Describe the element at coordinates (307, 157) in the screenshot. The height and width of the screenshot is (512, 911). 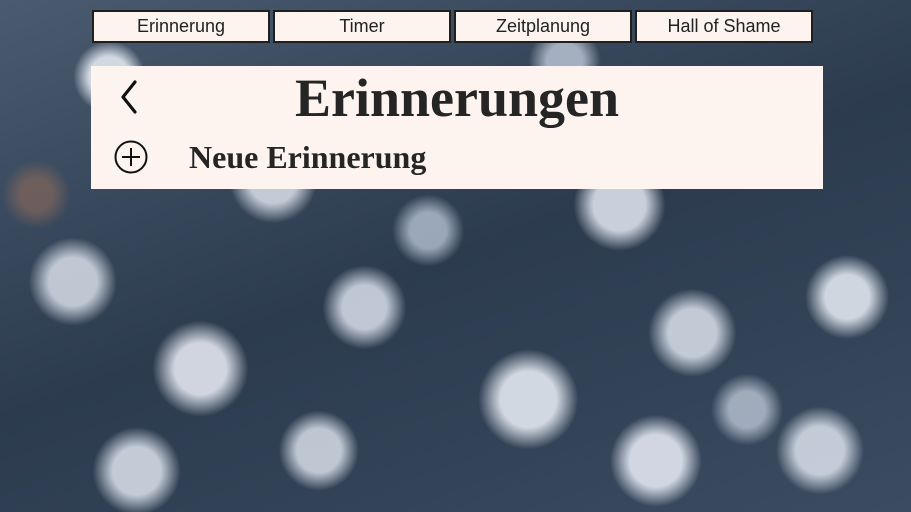
I see `new-reminder-label: Neue Erinnerung` at that location.